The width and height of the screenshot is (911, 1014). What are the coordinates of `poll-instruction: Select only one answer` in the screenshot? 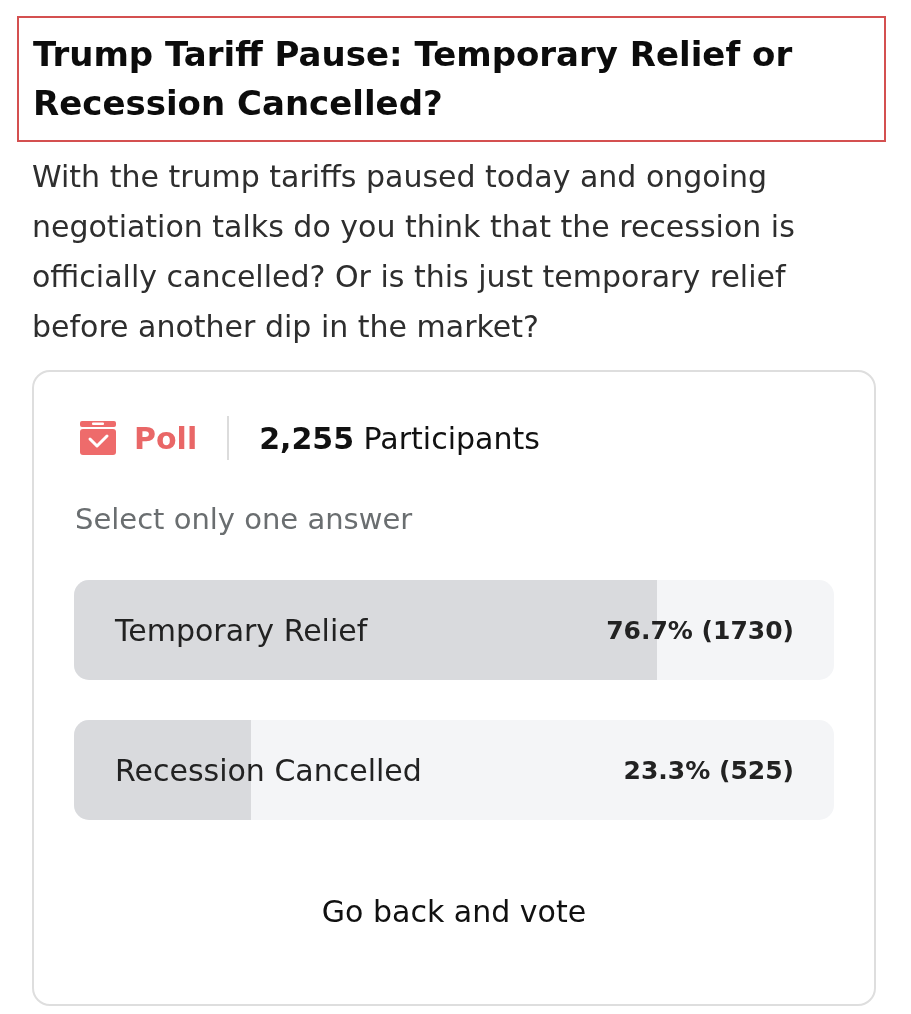 It's located at (244, 519).